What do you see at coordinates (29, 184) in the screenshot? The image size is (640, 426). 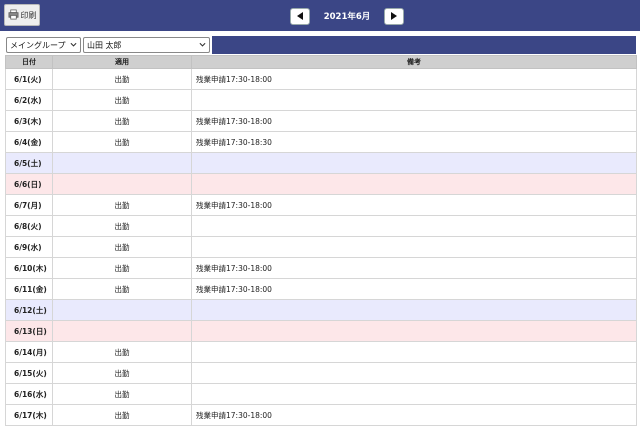 I see `date-cell: 6/6(日)` at bounding box center [29, 184].